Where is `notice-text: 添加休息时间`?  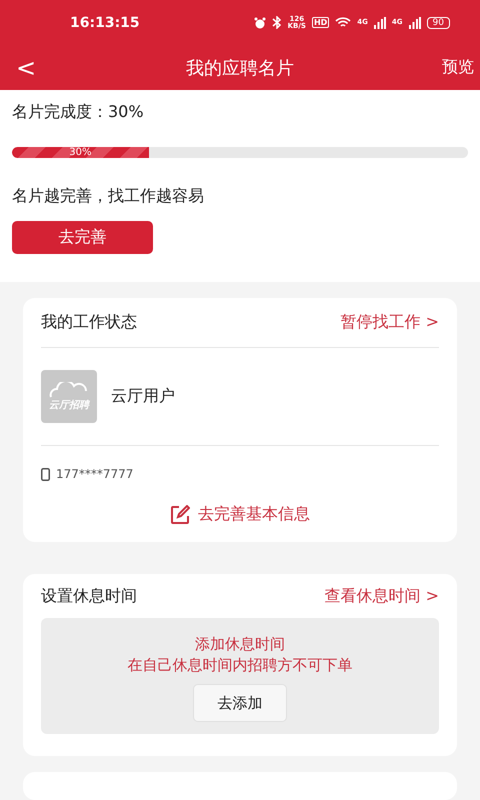 notice-text: 添加休息时间 is located at coordinates (240, 644).